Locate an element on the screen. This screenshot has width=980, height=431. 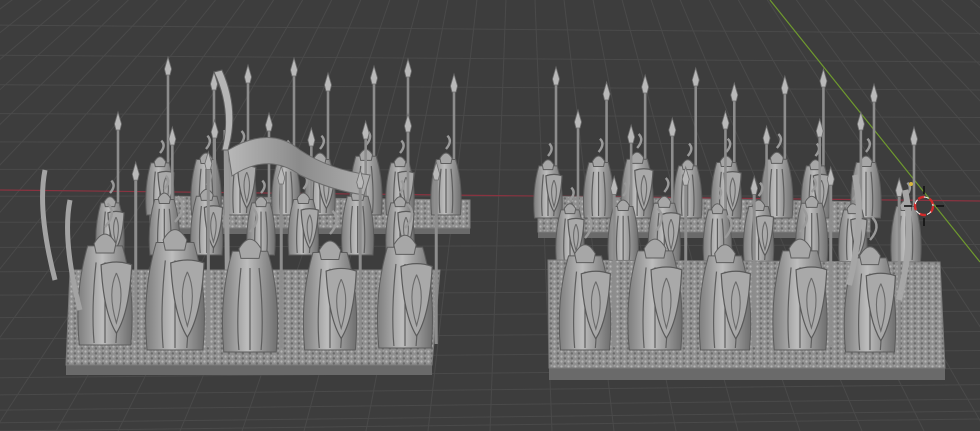
origin-dot is located at coordinates (911, 184).